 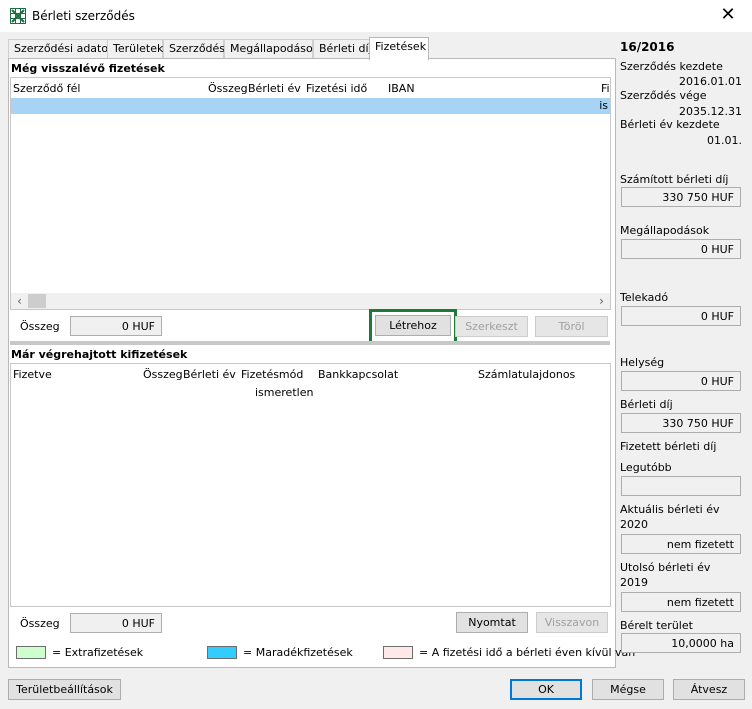 What do you see at coordinates (681, 643) in the screenshot?
I see `rented-area-value: 10,0000 ha` at bounding box center [681, 643].